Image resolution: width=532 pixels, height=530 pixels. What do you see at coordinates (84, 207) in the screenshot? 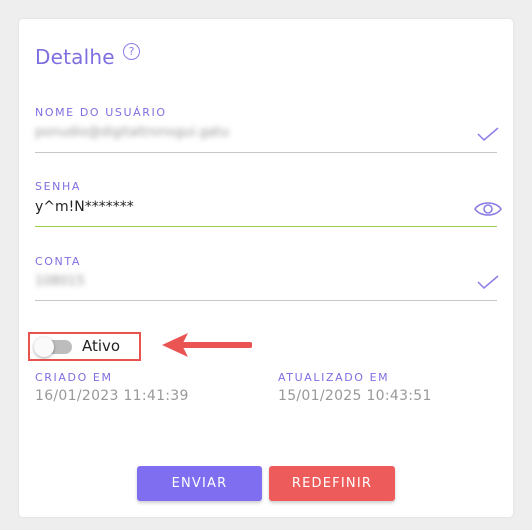
I see `password-value: y^m!N*******` at bounding box center [84, 207].